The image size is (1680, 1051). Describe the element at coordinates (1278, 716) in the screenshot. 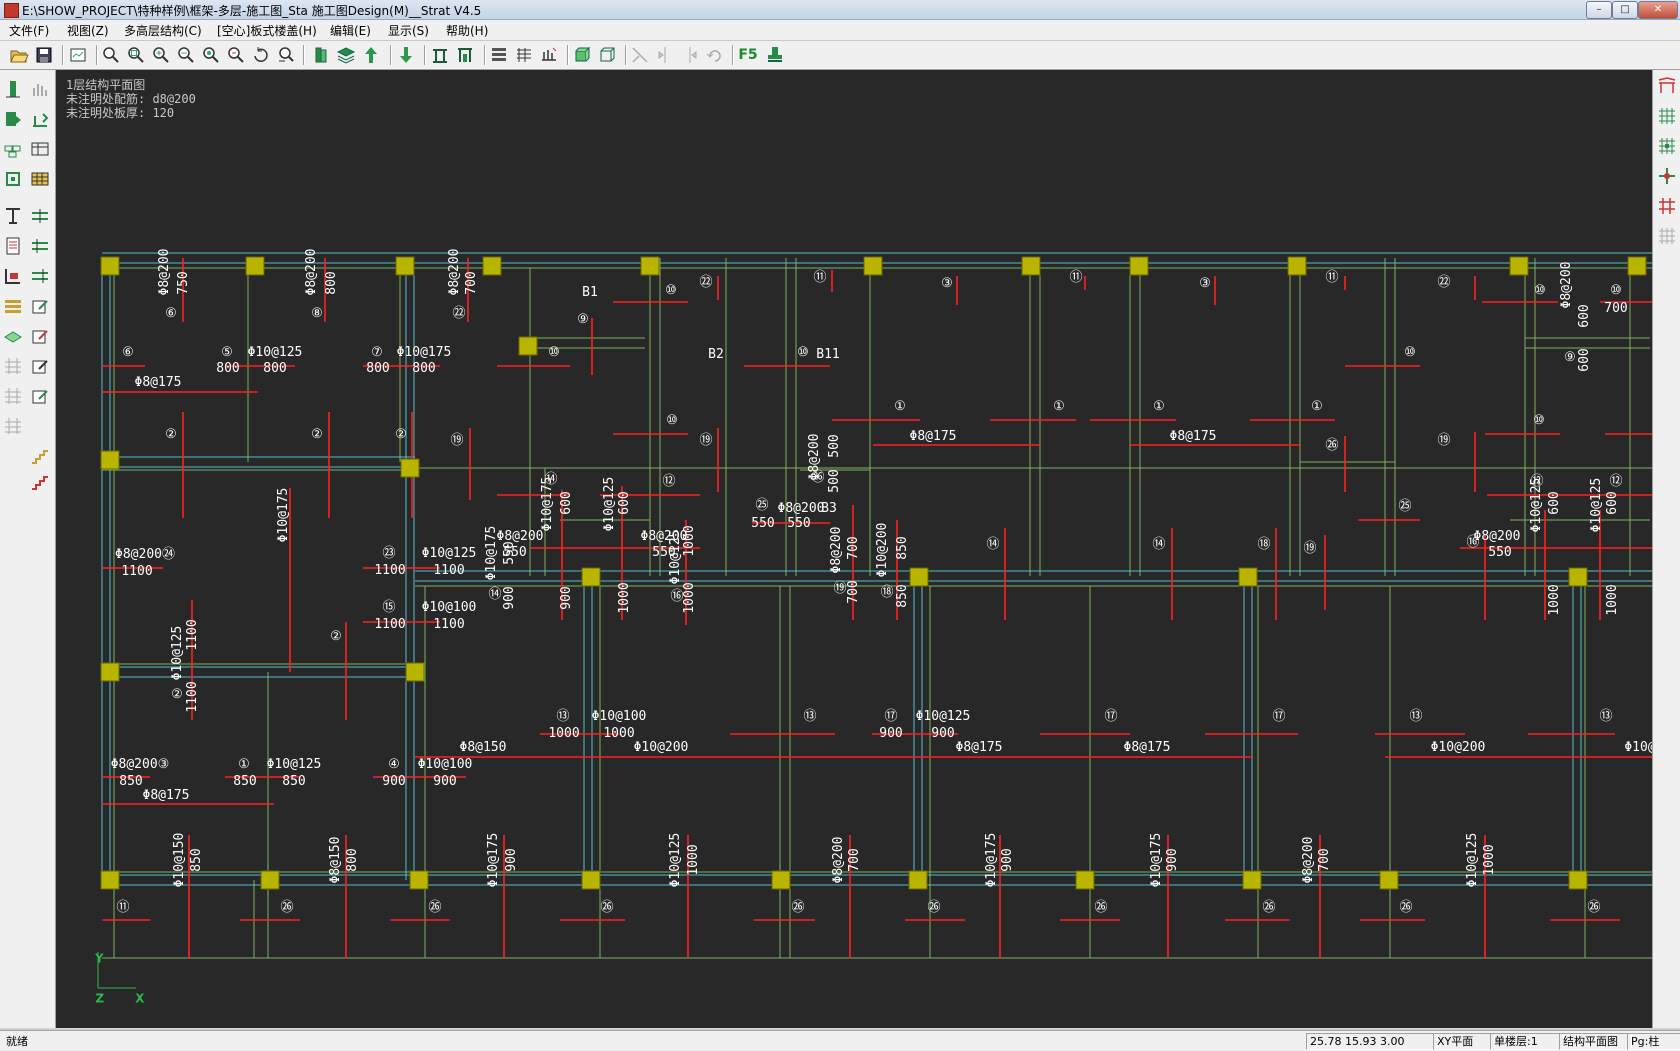

I see `drawing-label: ⑰` at that location.